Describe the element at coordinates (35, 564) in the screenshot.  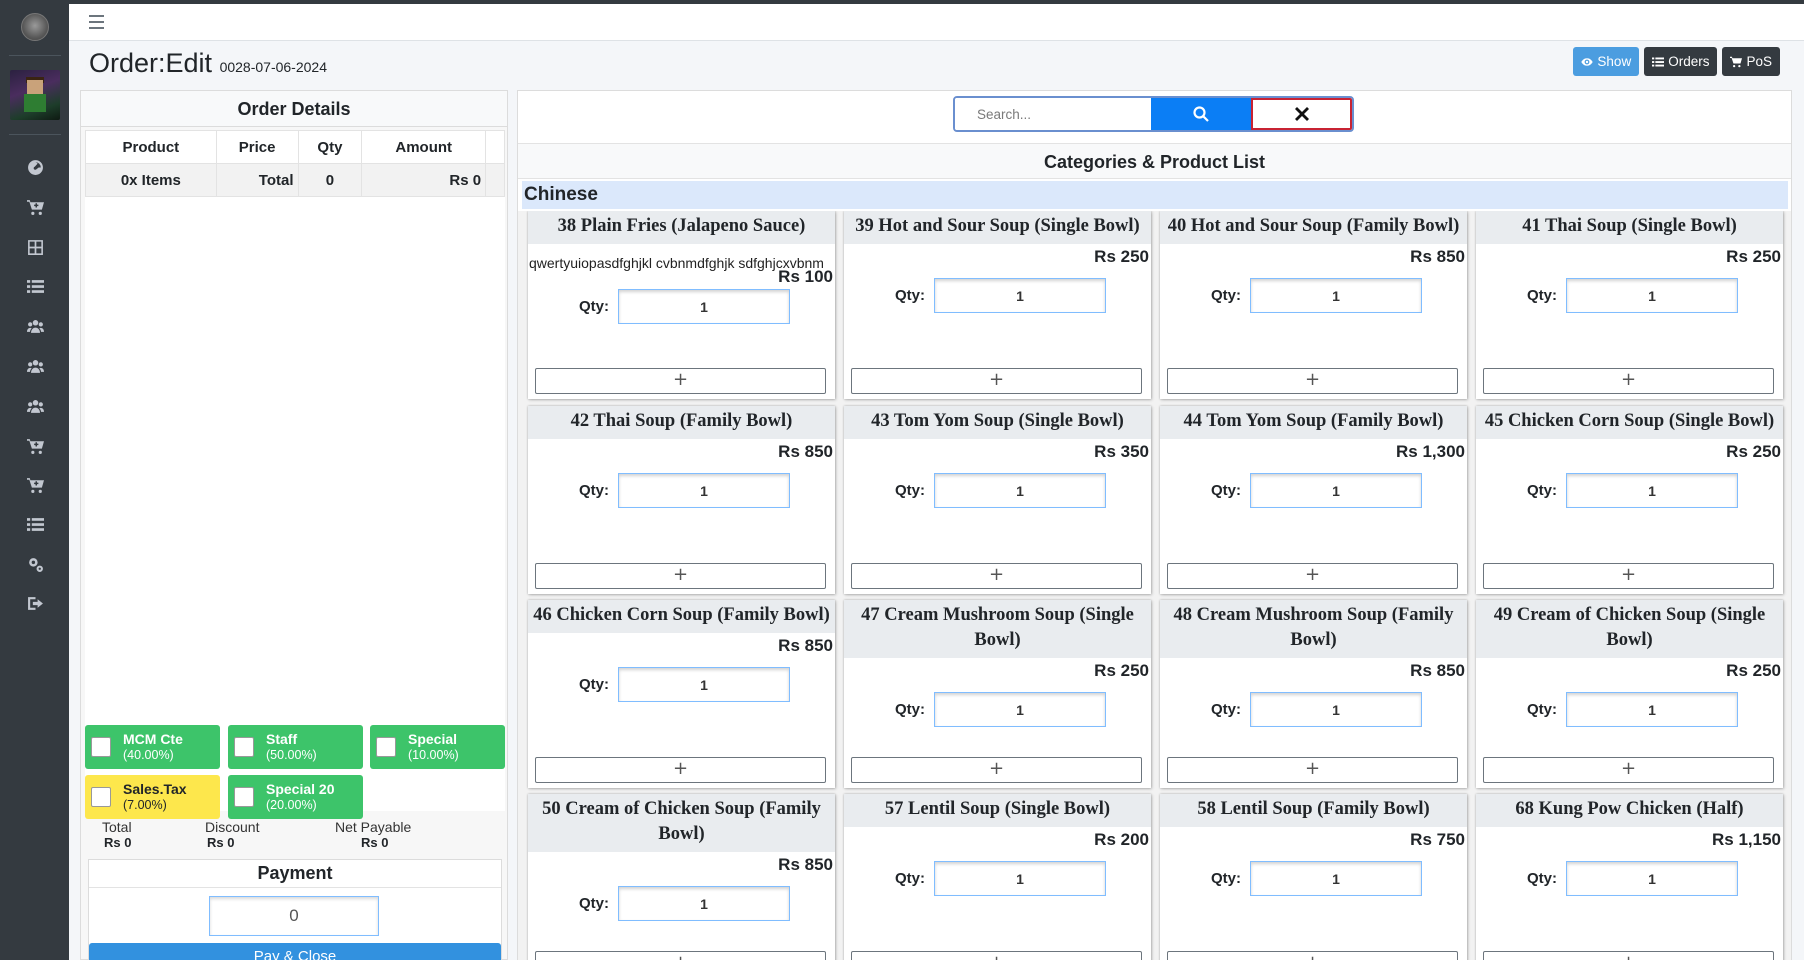
I see `gears-icon` at that location.